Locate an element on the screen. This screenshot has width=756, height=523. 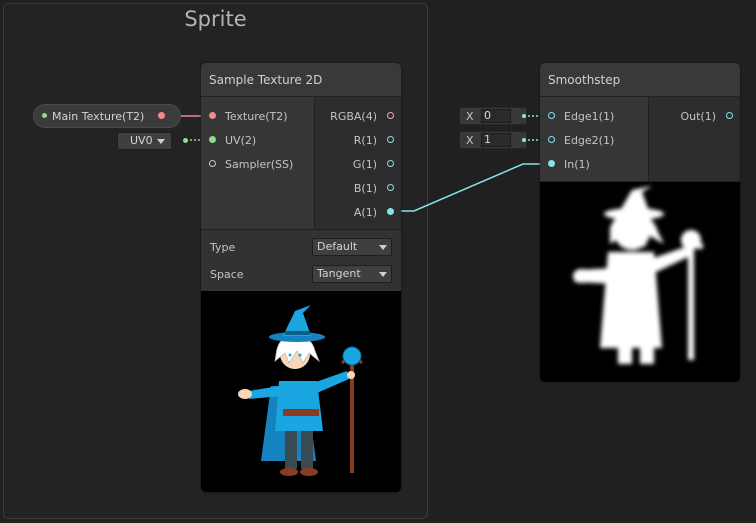
uv-channel-value: UV0 is located at coordinates (141, 140).